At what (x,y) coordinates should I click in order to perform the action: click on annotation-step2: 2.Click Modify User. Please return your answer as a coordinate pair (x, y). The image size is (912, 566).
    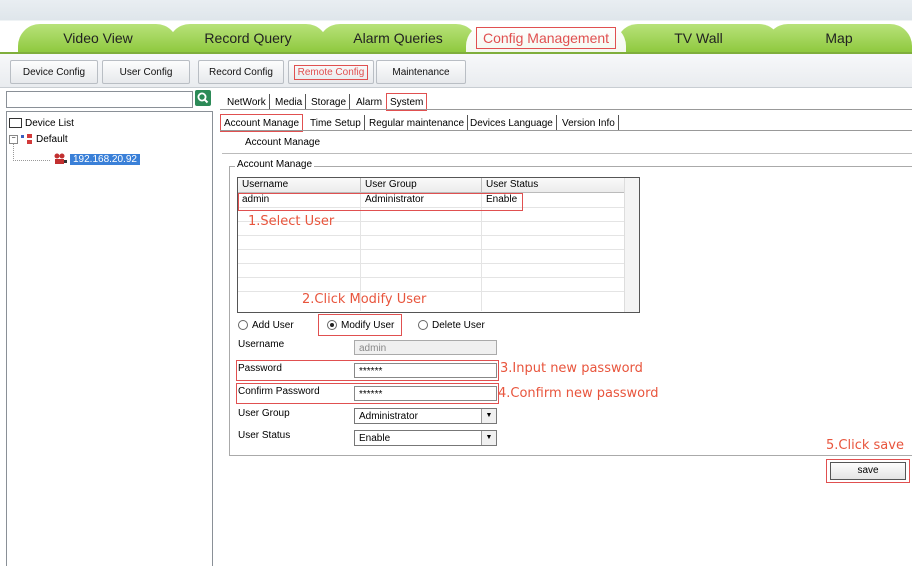
    Looking at the image, I should click on (364, 299).